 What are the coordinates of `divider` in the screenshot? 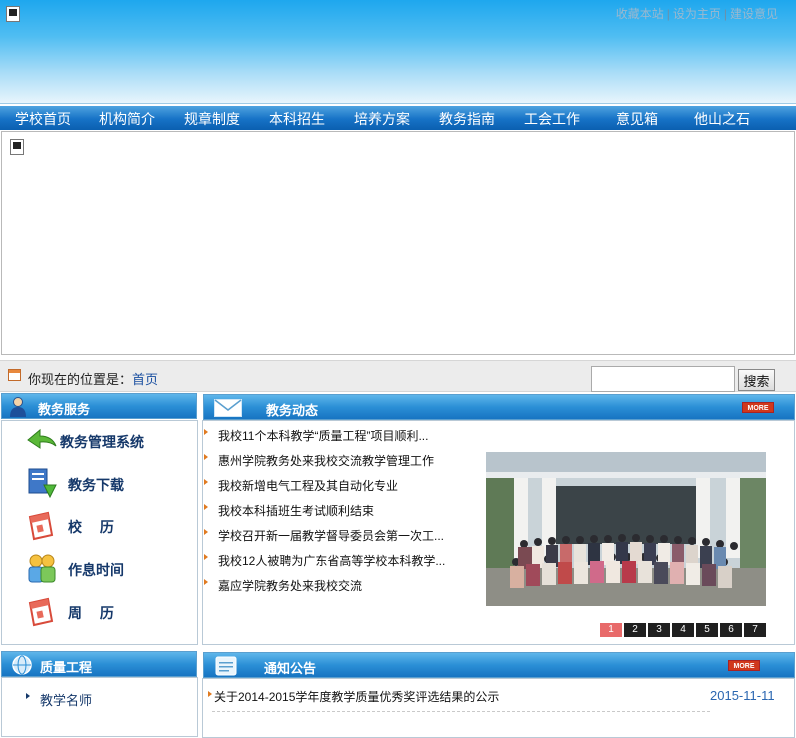 It's located at (461, 711).